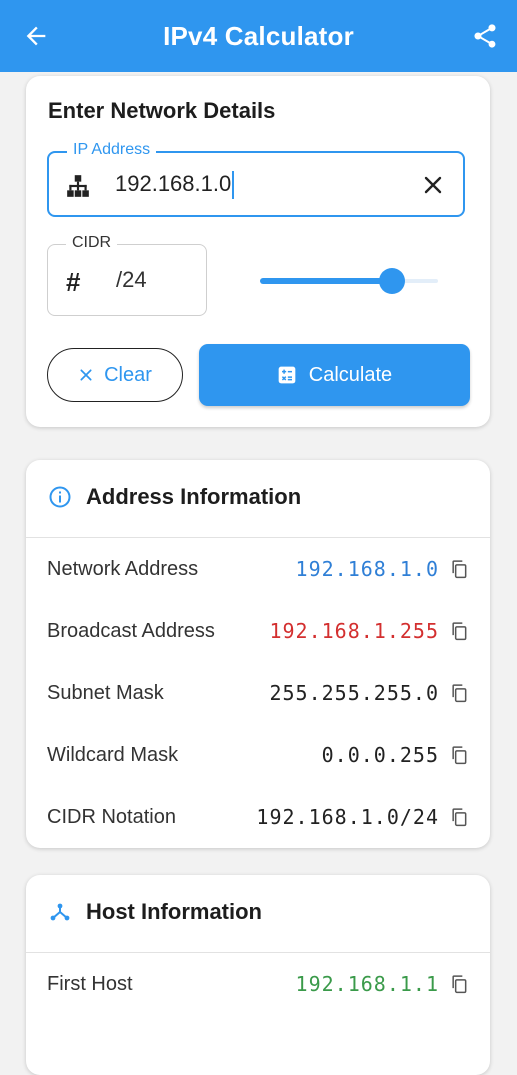 Image resolution: width=517 pixels, height=1075 pixels. I want to click on info-icon, so click(60, 497).